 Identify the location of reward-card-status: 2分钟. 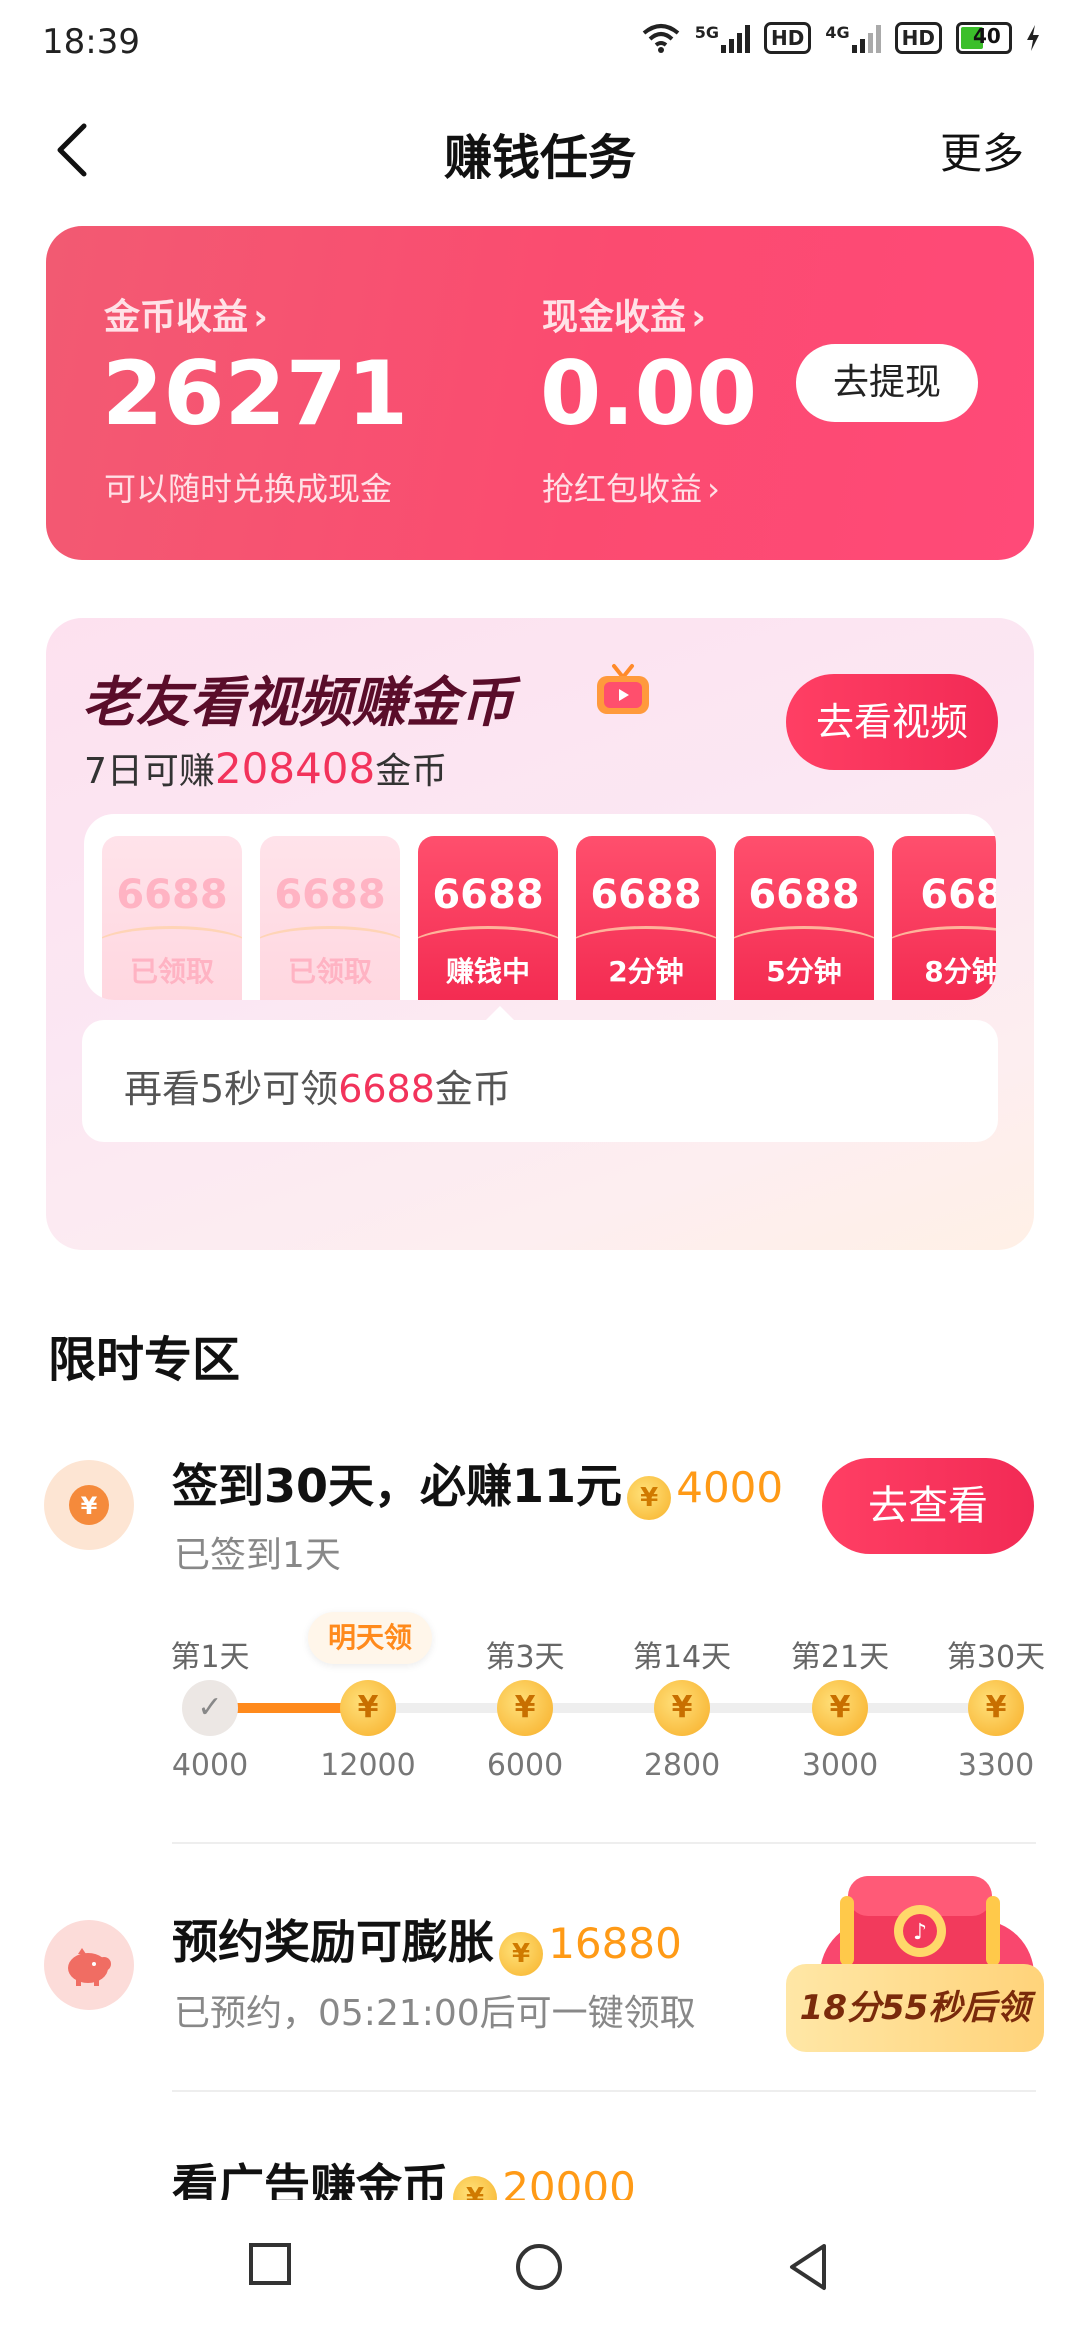
(646, 971).